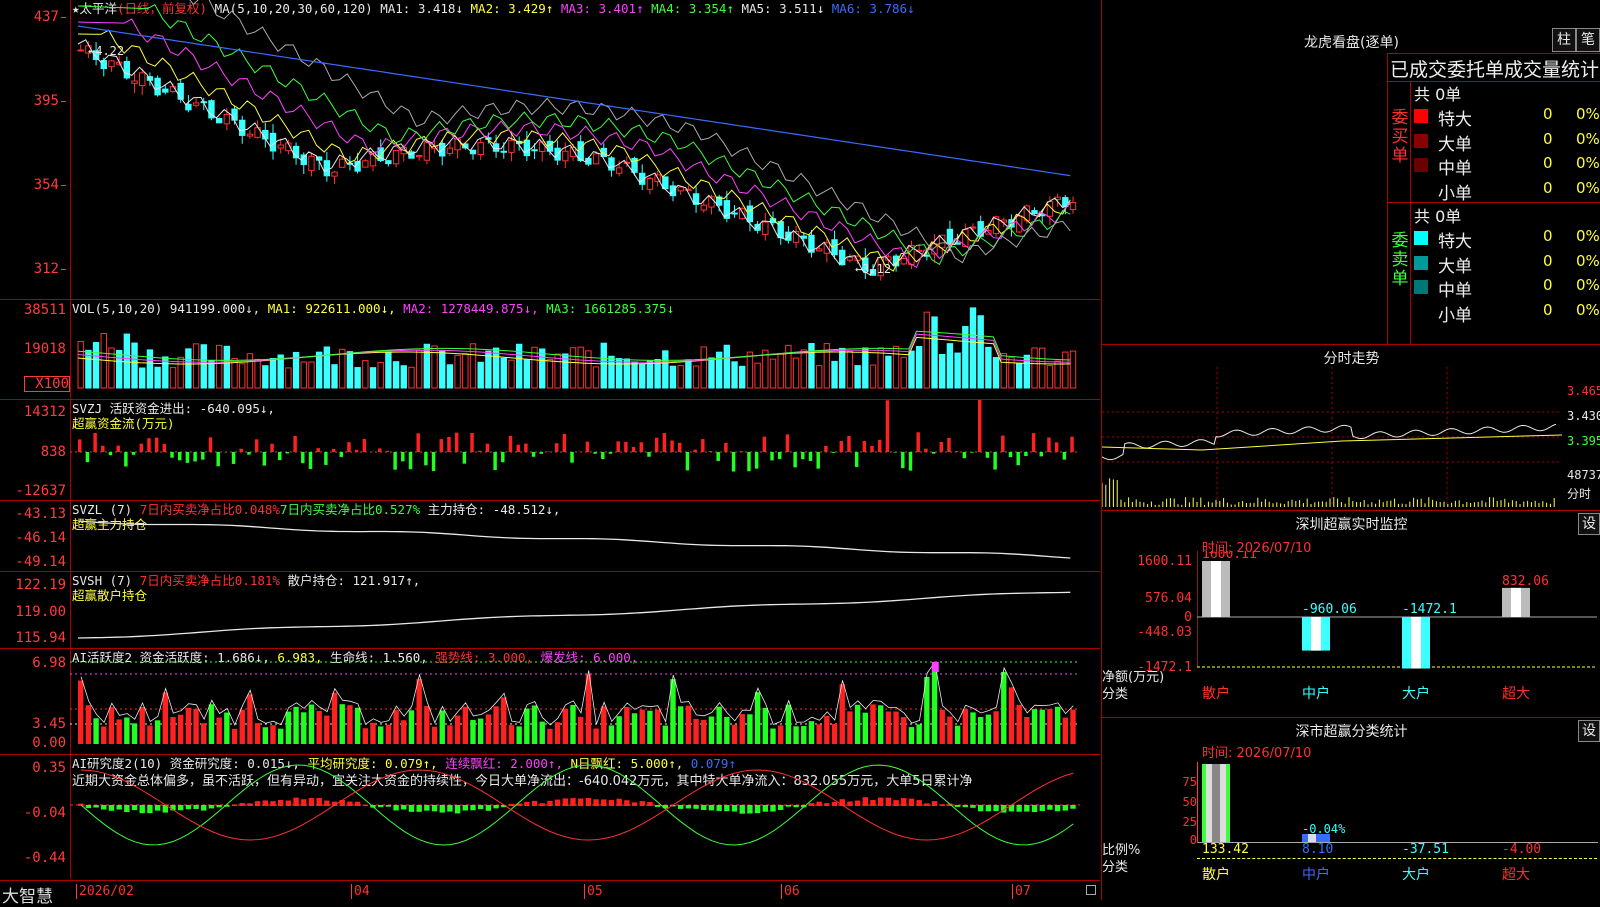 The image size is (1600, 907). Describe the element at coordinates (34, 491) in the screenshot. I see `svzj-tick: -12637` at that location.